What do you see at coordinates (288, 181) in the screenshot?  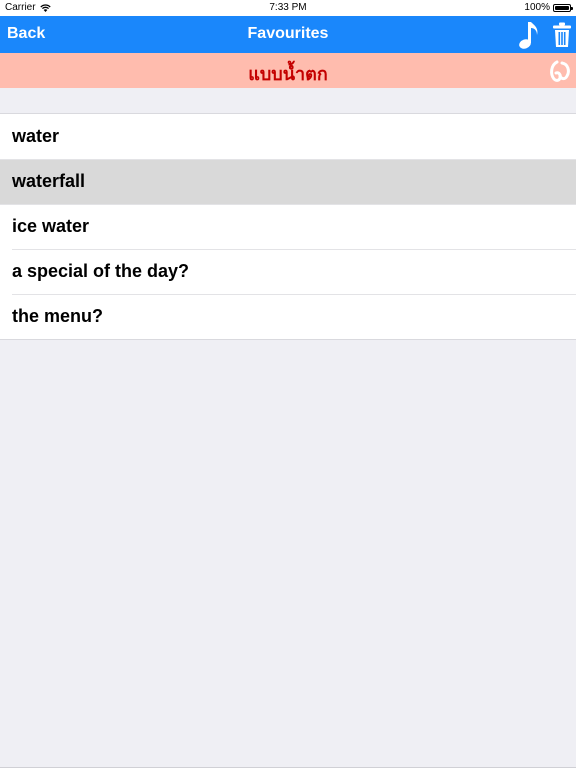 I see `list-item: waterfall` at bounding box center [288, 181].